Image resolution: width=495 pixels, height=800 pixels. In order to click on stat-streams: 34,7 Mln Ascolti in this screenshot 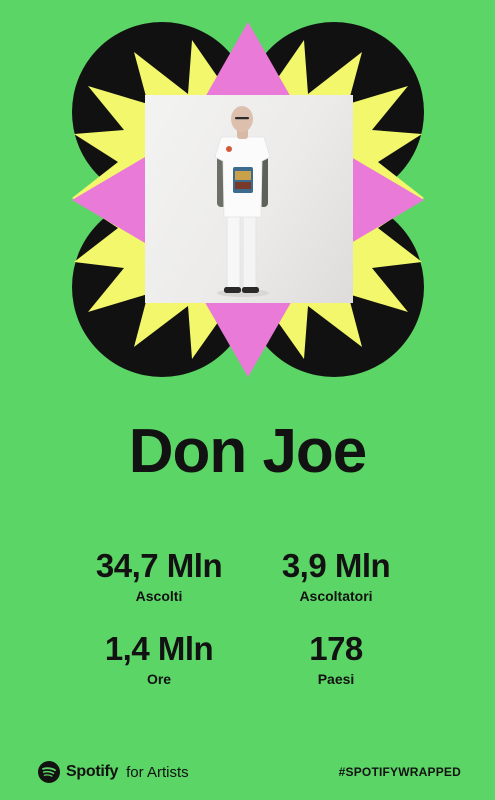, I will do `click(159, 576)`.